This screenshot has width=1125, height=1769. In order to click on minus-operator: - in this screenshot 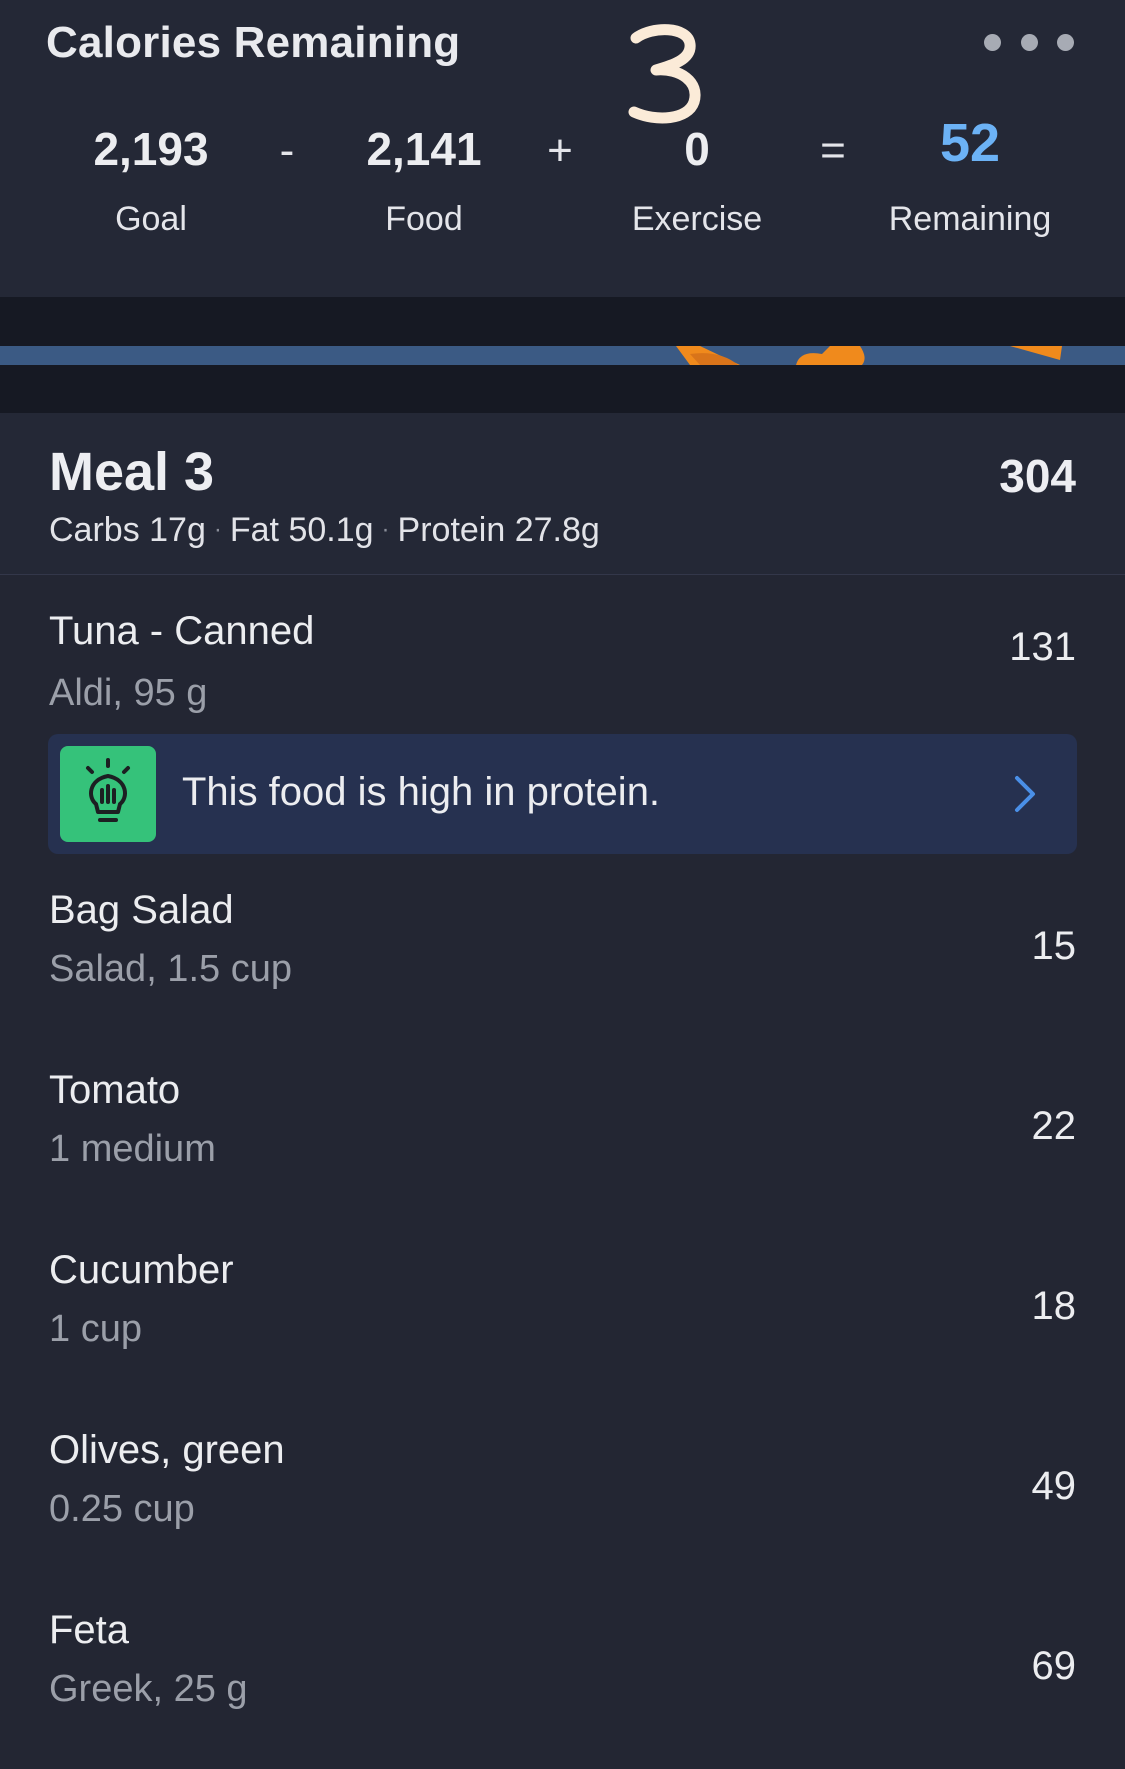, I will do `click(287, 150)`.